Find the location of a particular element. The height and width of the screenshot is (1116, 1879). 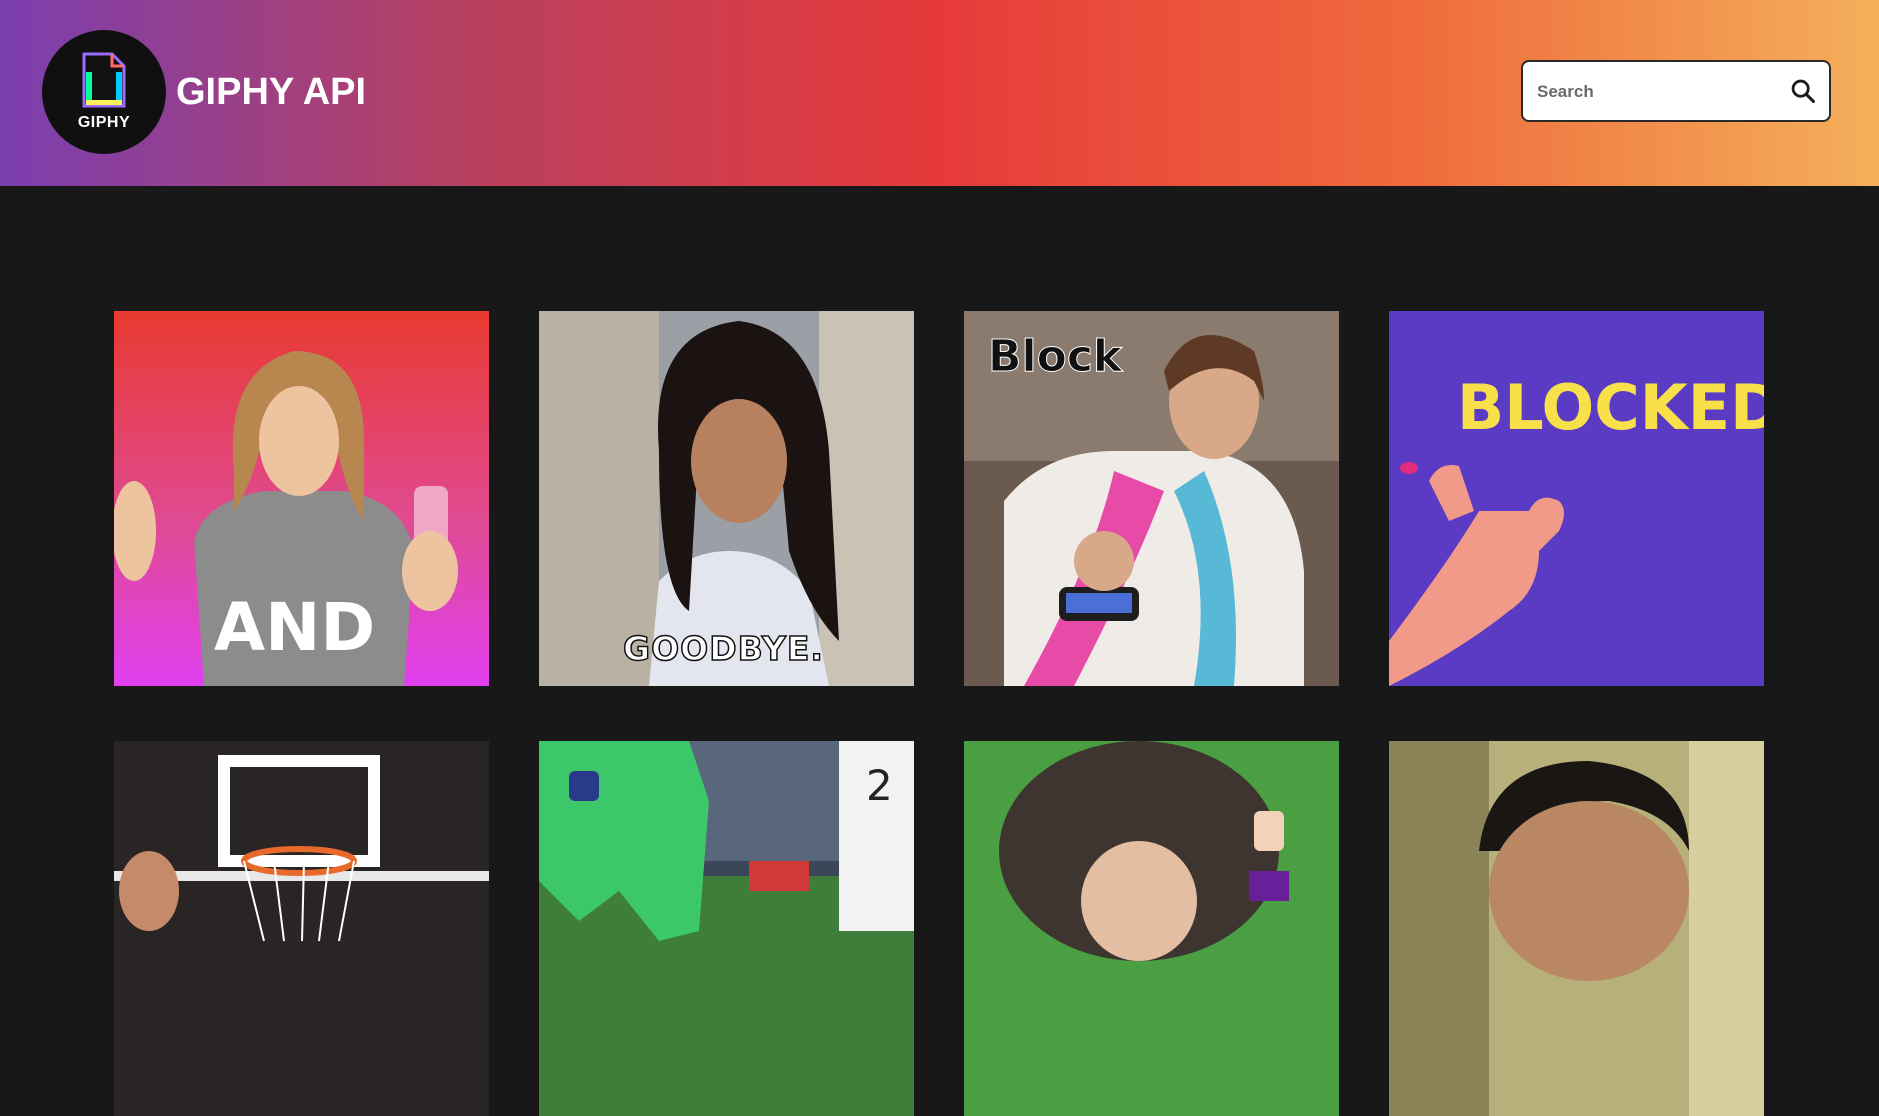

gif-caption: AND is located at coordinates (295, 627).